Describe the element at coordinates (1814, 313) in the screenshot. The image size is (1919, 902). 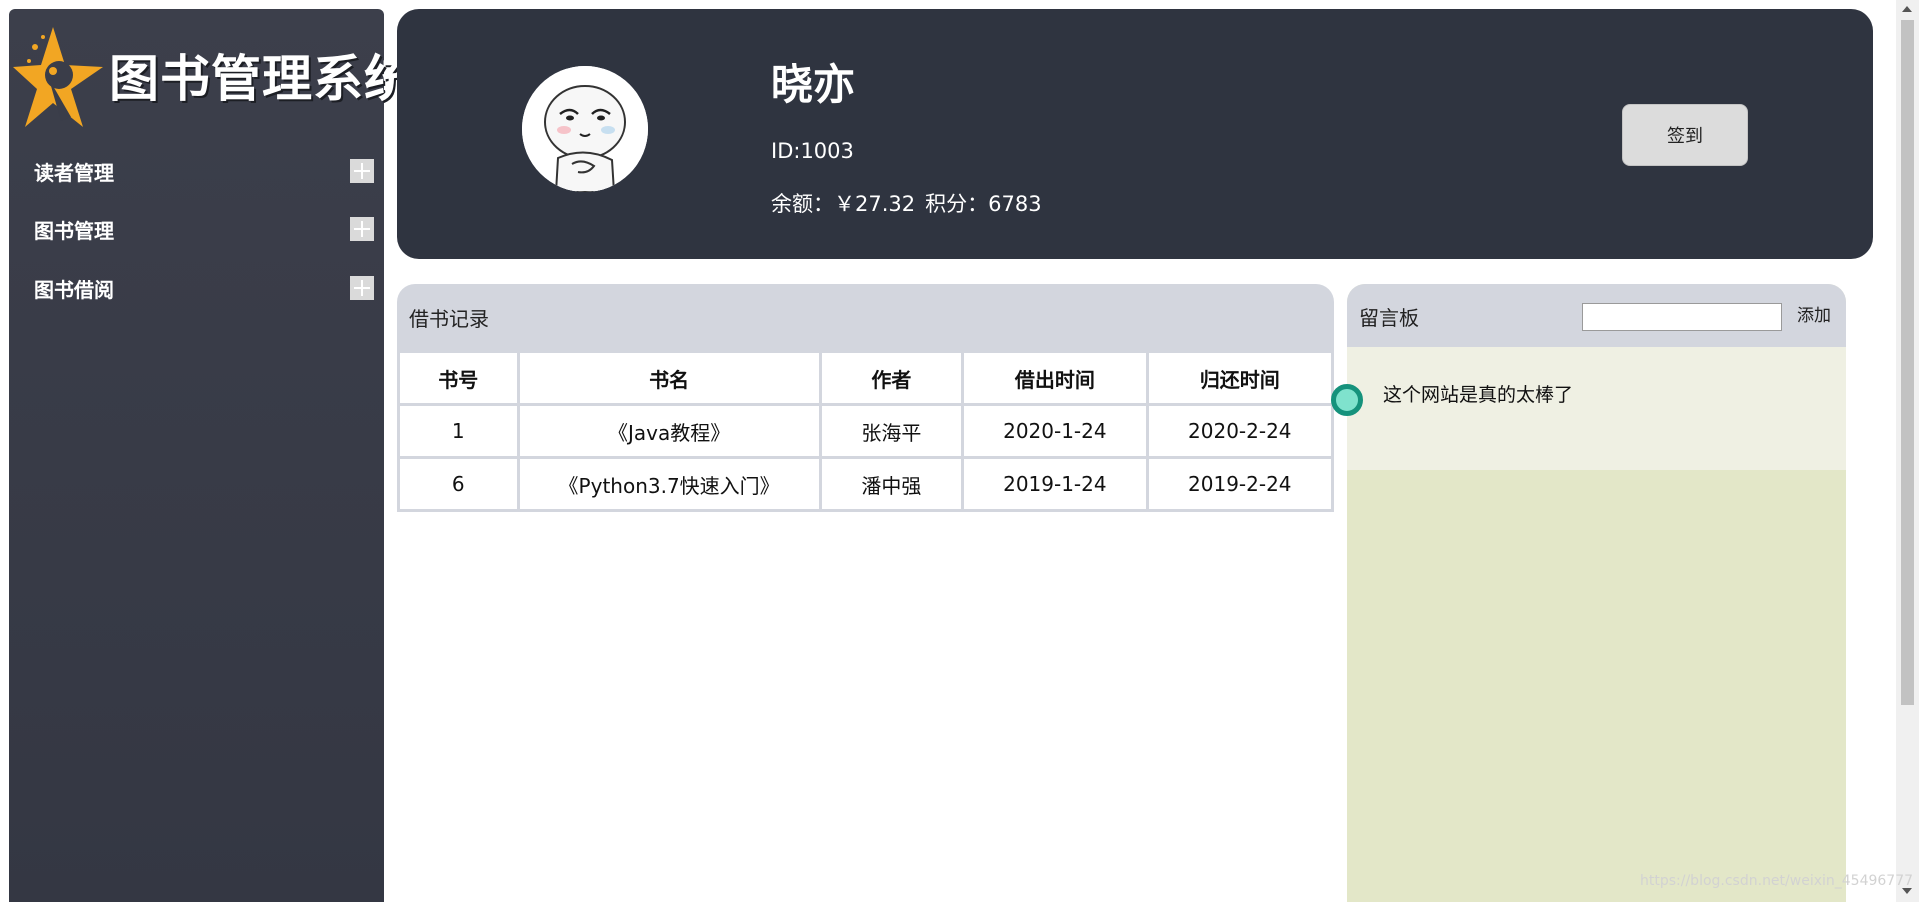
I see `add-message-button: 添加` at that location.